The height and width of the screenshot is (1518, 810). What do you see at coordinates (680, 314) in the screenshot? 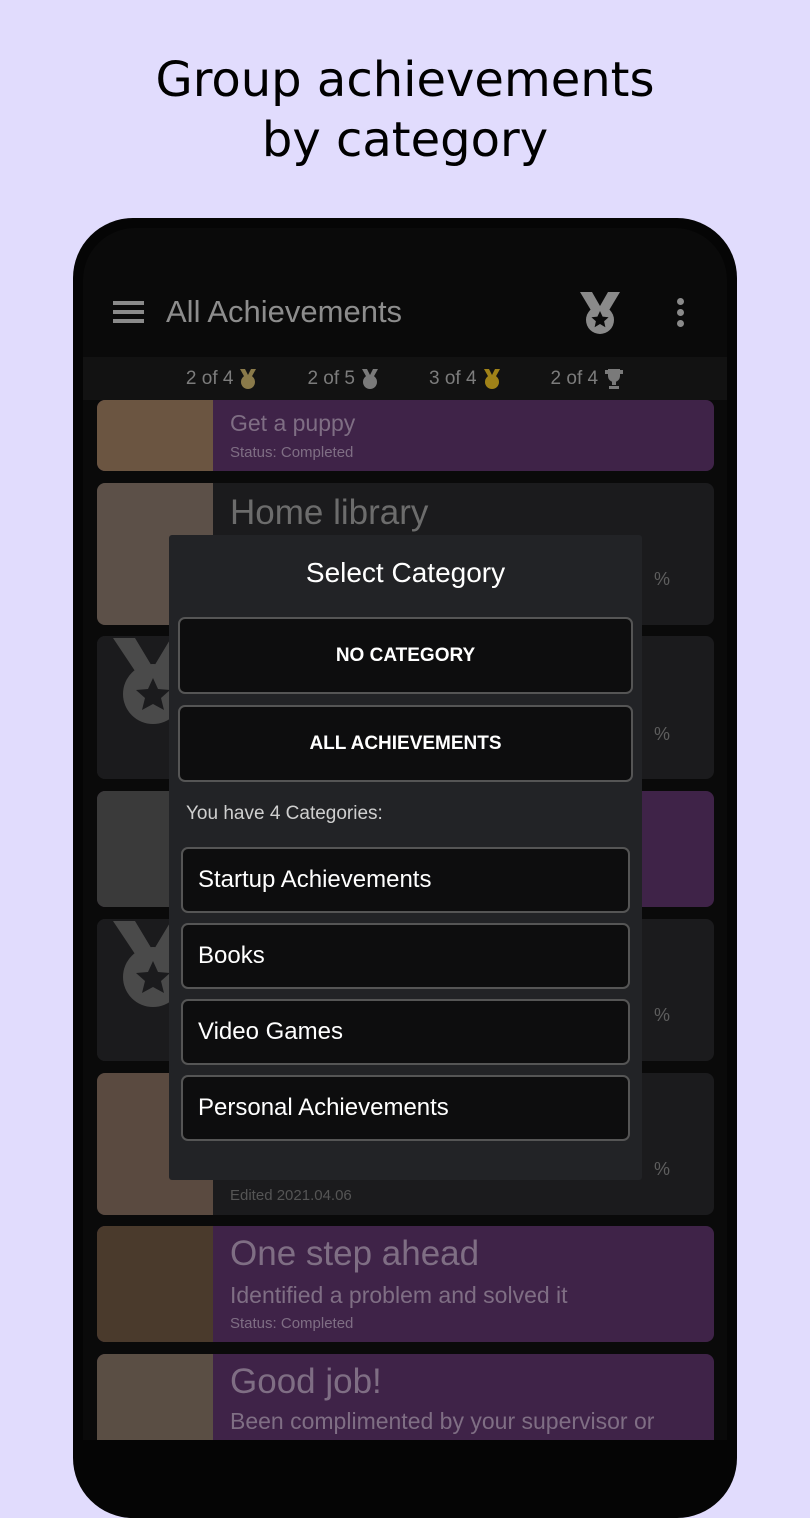
I see `more-vert-icon` at bounding box center [680, 314].